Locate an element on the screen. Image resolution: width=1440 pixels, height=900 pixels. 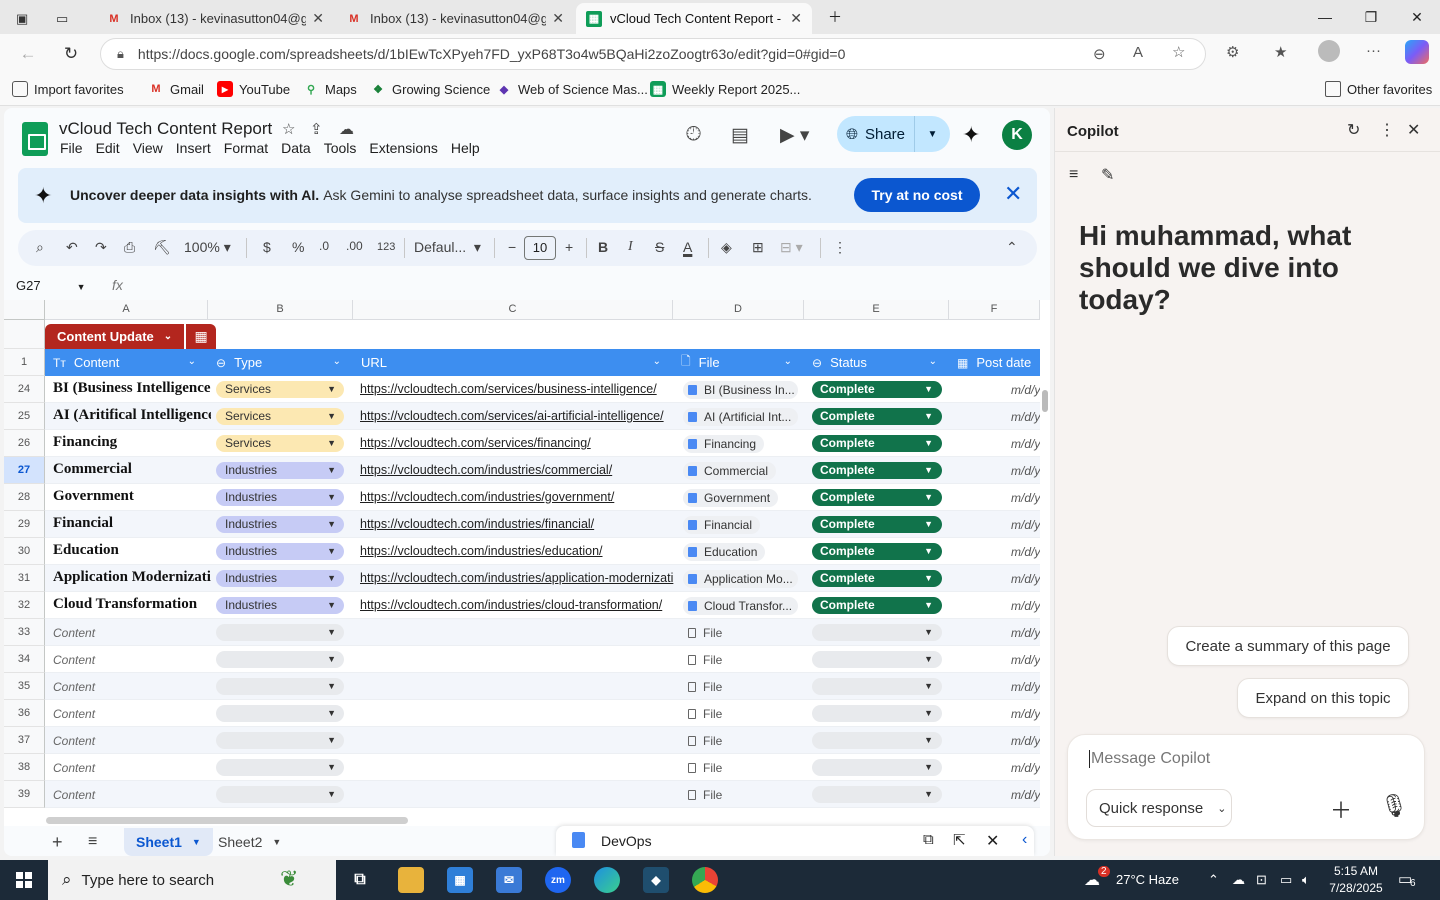
sheets-logo-icon is located at coordinates (35, 139).